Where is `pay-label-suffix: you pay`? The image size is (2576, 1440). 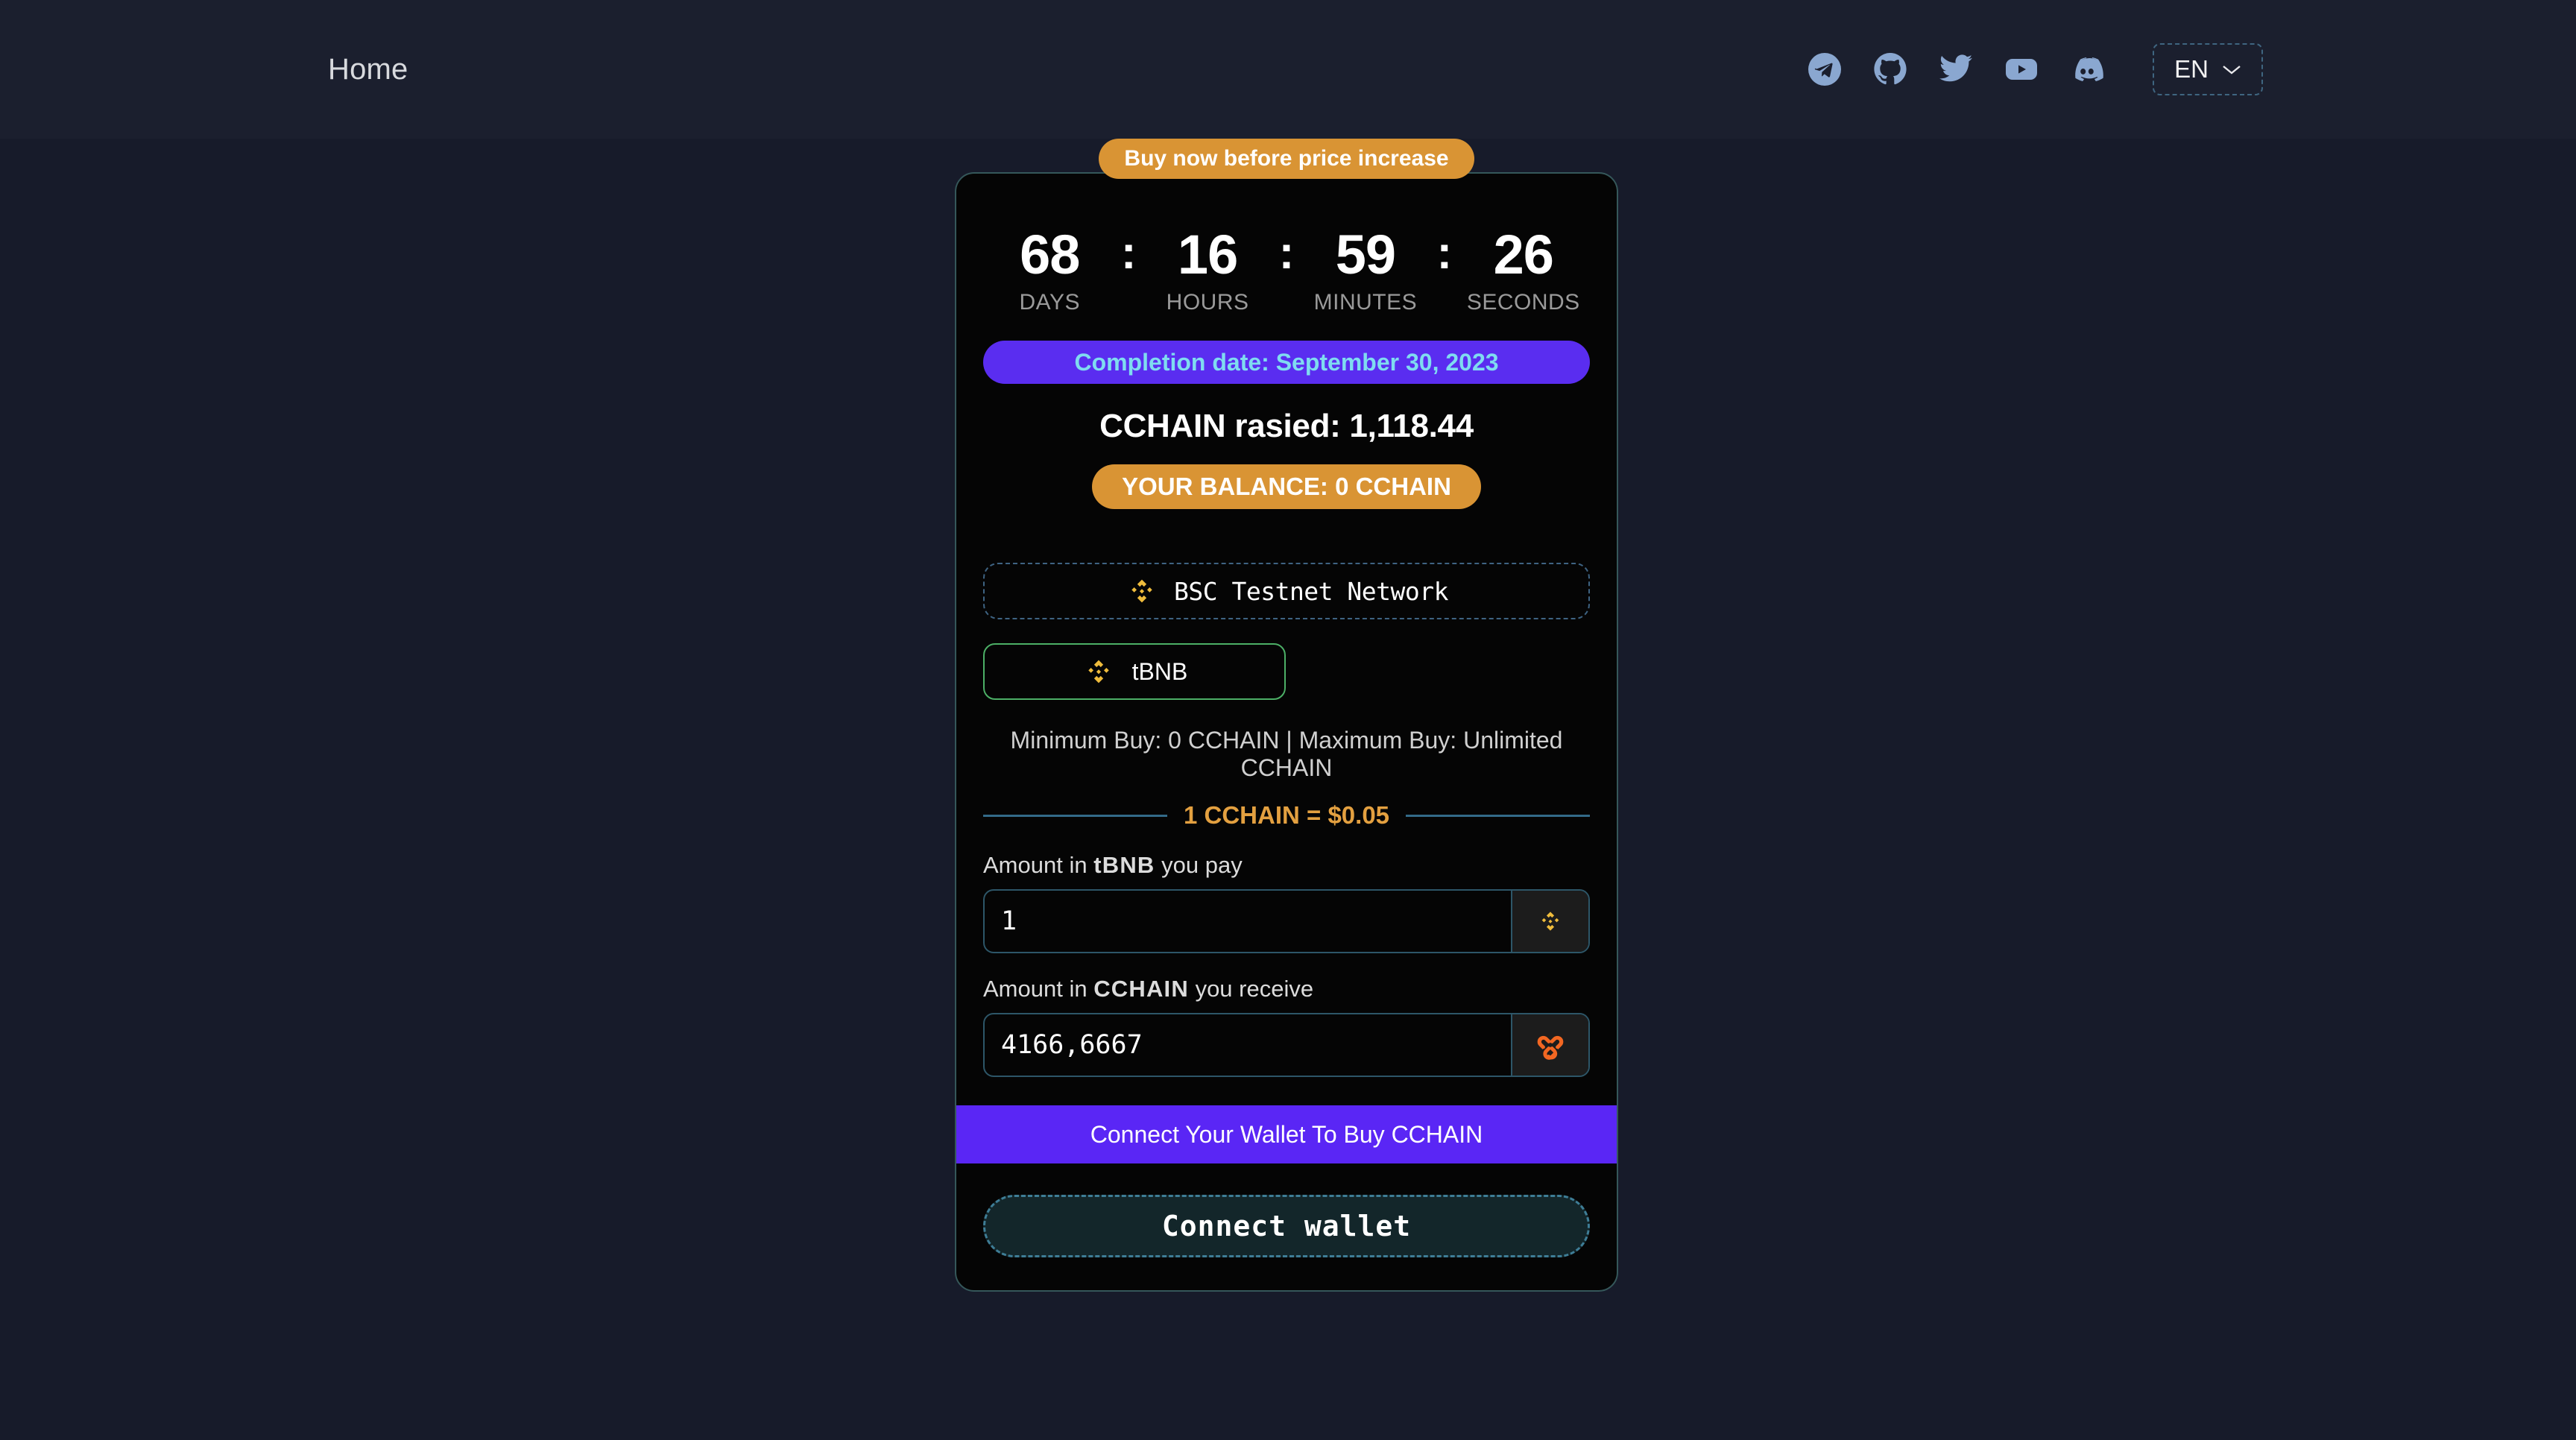
pay-label-suffix: you pay is located at coordinates (1199, 865).